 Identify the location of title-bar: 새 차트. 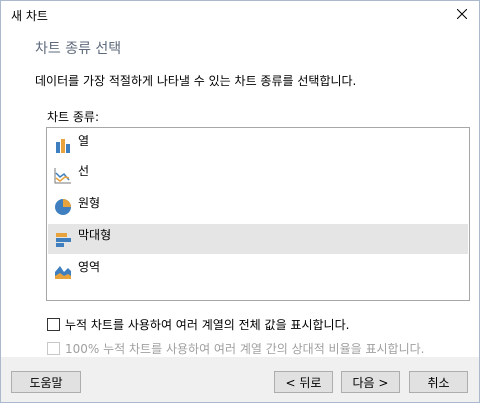
(240, 14).